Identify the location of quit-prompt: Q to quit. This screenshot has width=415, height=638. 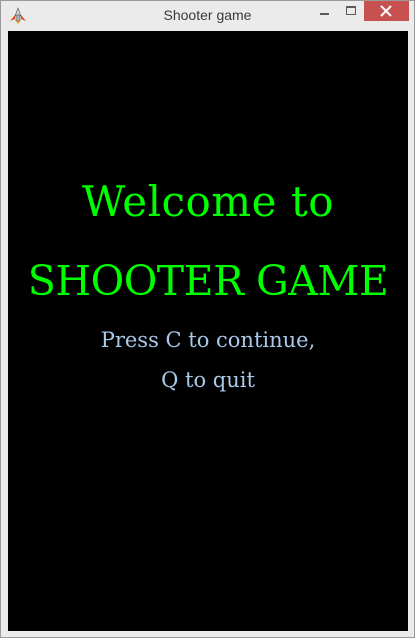
(208, 380).